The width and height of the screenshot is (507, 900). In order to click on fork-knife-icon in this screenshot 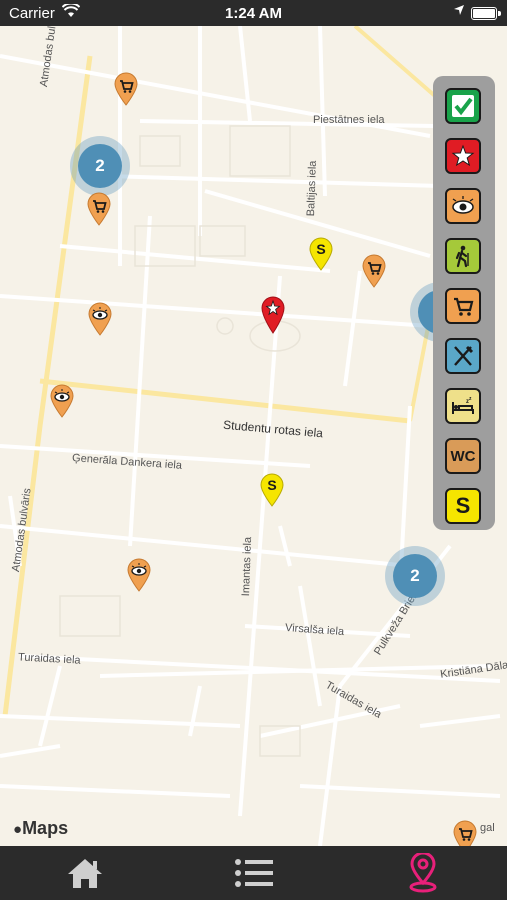, I will do `click(464, 355)`.